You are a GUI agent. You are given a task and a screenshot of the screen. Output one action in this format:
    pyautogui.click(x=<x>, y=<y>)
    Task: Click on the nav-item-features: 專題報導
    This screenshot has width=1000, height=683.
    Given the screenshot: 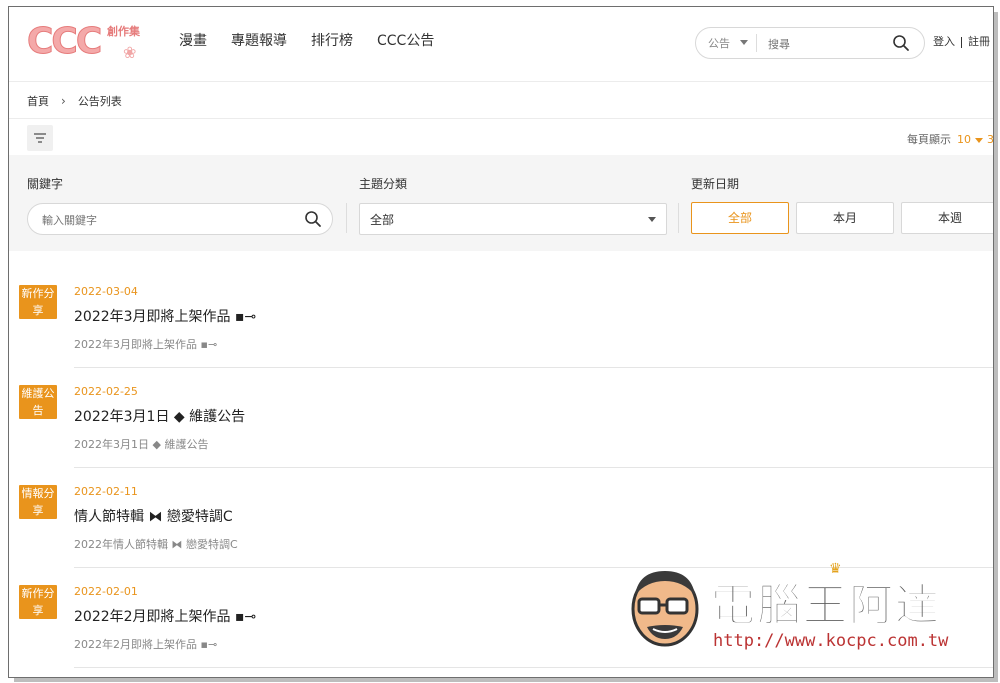 What is the action you would take?
    pyautogui.click(x=259, y=41)
    